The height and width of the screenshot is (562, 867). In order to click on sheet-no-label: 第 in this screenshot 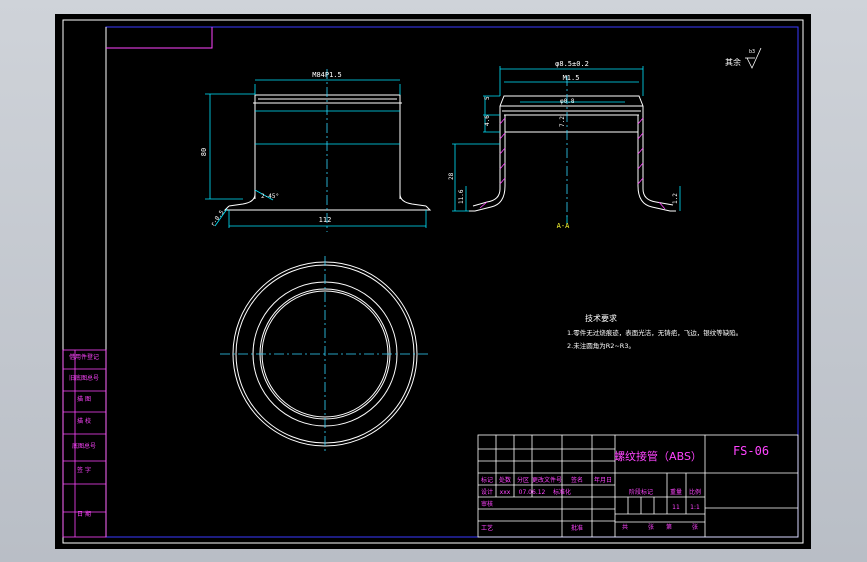, I will do `click(669, 527)`.